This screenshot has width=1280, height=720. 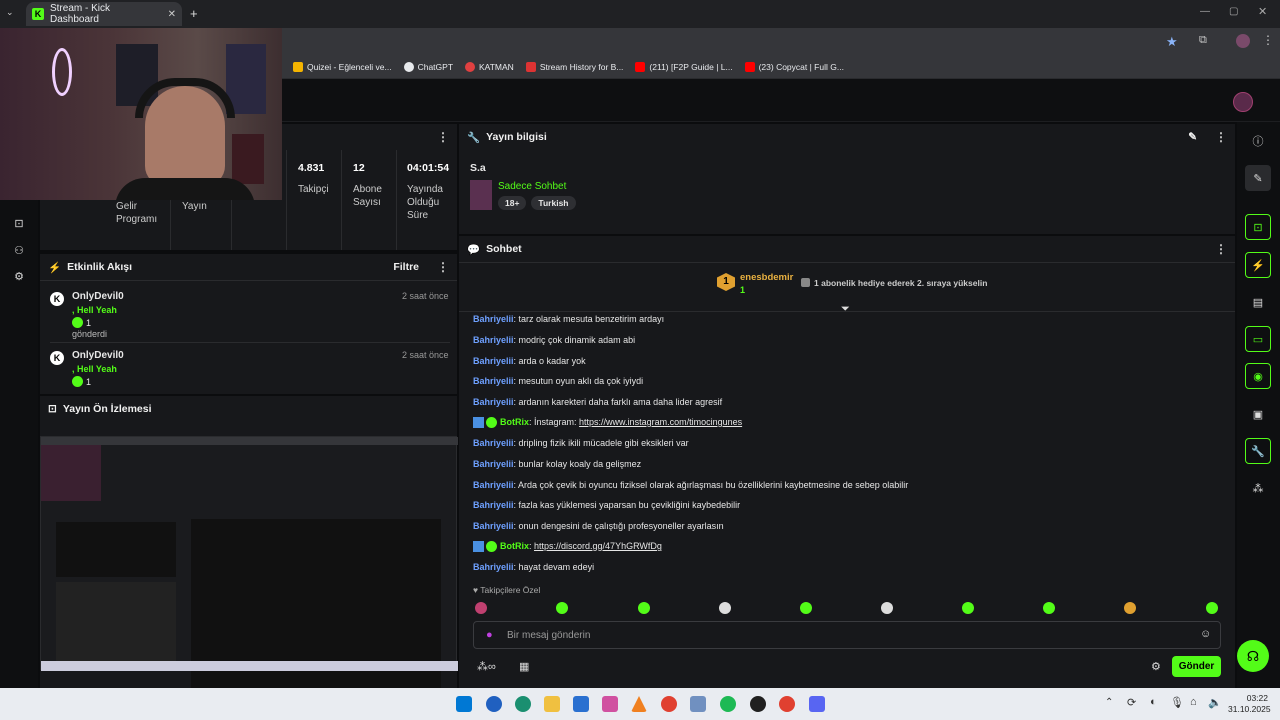 I want to click on tools-icon: 🔧, so click(x=1258, y=451).